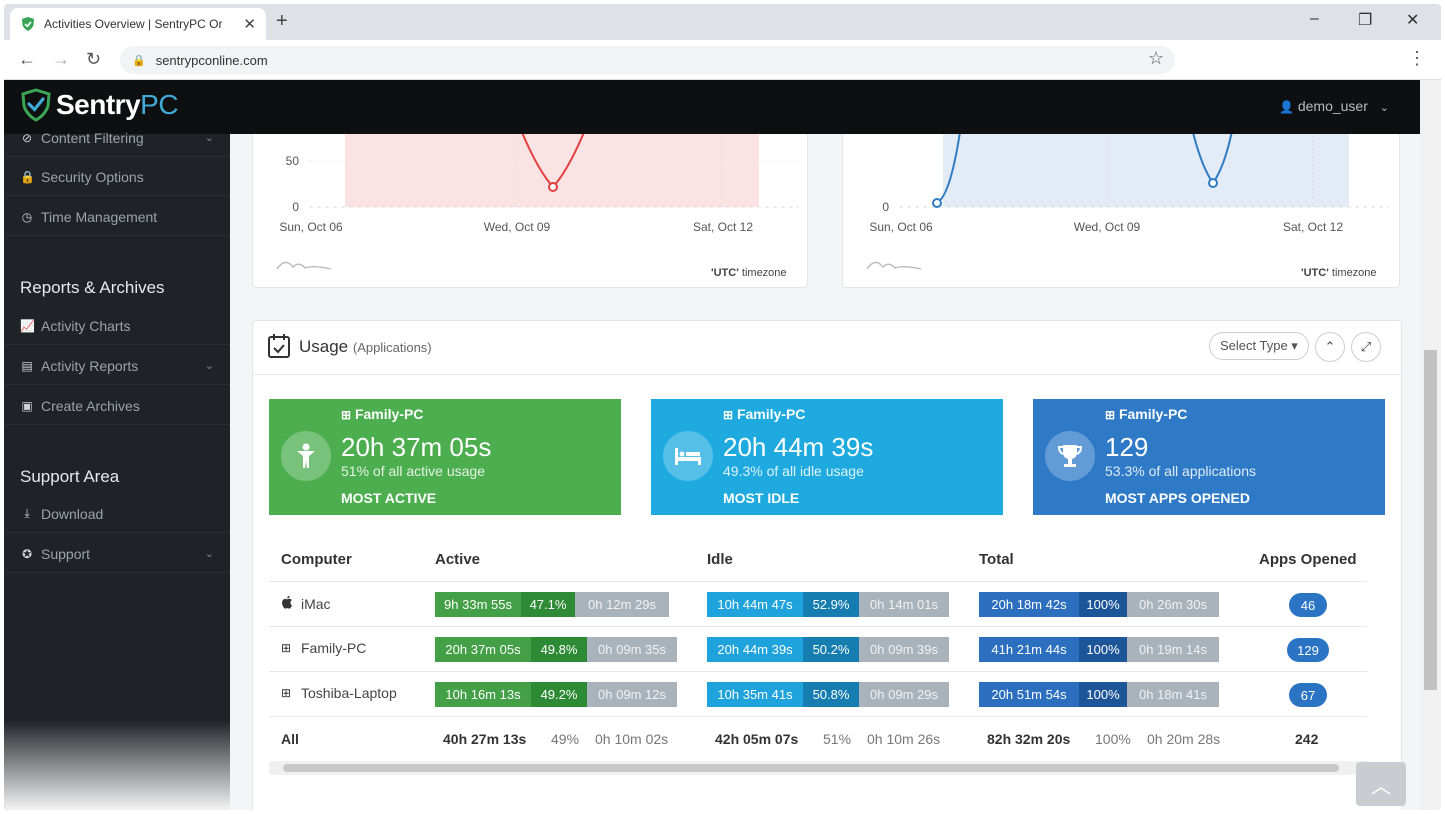 The image size is (1445, 814). What do you see at coordinates (1314, 19) in the screenshot?
I see `minimize-icon: –` at bounding box center [1314, 19].